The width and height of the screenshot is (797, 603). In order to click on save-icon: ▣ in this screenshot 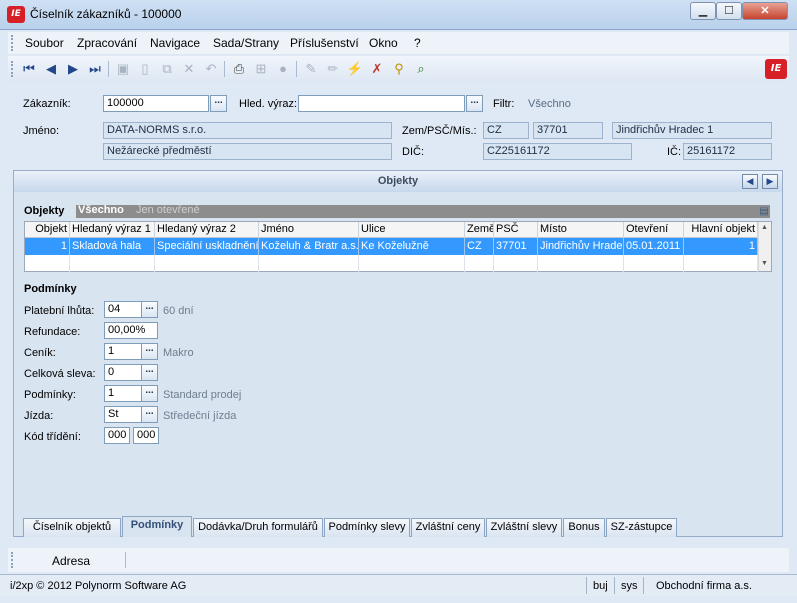, I will do `click(123, 69)`.